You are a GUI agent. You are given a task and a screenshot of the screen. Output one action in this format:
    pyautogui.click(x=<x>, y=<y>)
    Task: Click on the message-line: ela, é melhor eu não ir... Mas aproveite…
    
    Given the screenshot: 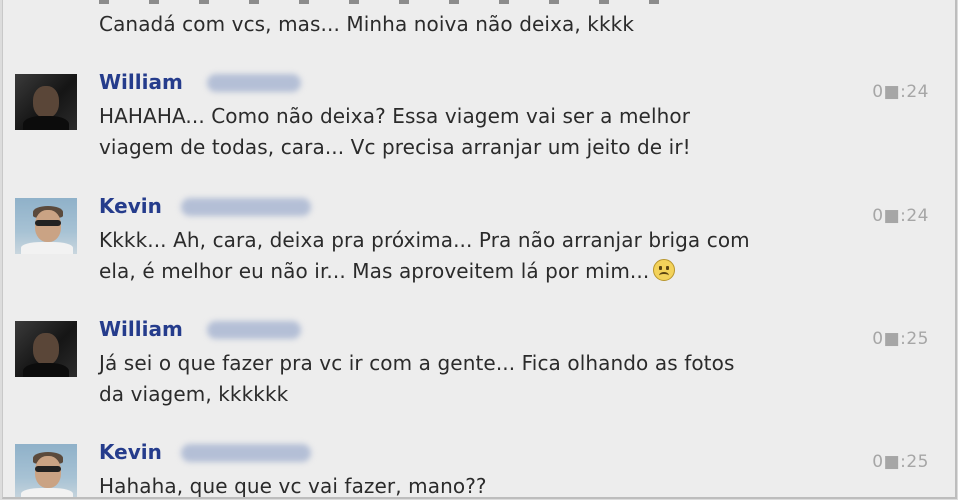 What is the action you would take?
    pyautogui.click(x=387, y=271)
    